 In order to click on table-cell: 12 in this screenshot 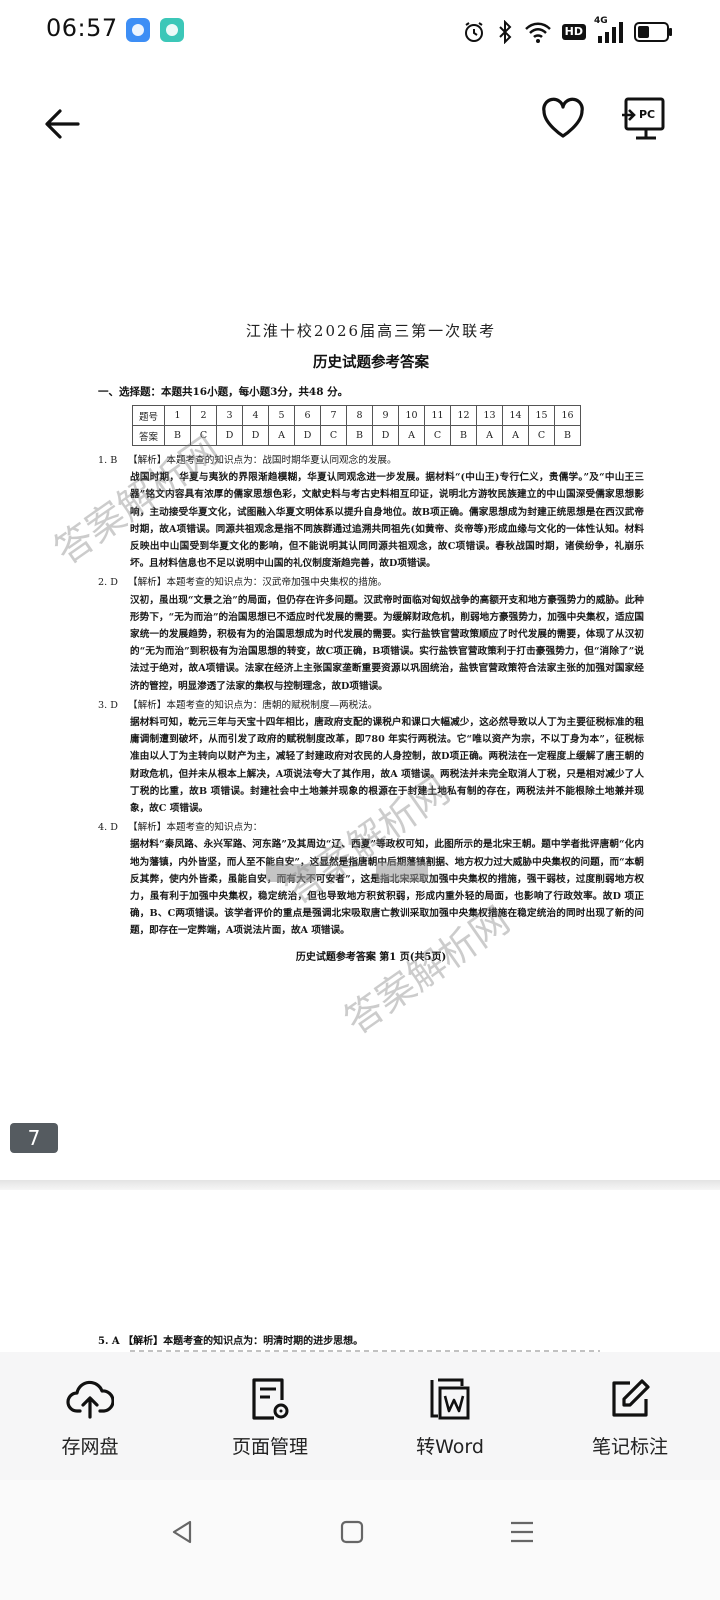, I will do `click(463, 415)`.